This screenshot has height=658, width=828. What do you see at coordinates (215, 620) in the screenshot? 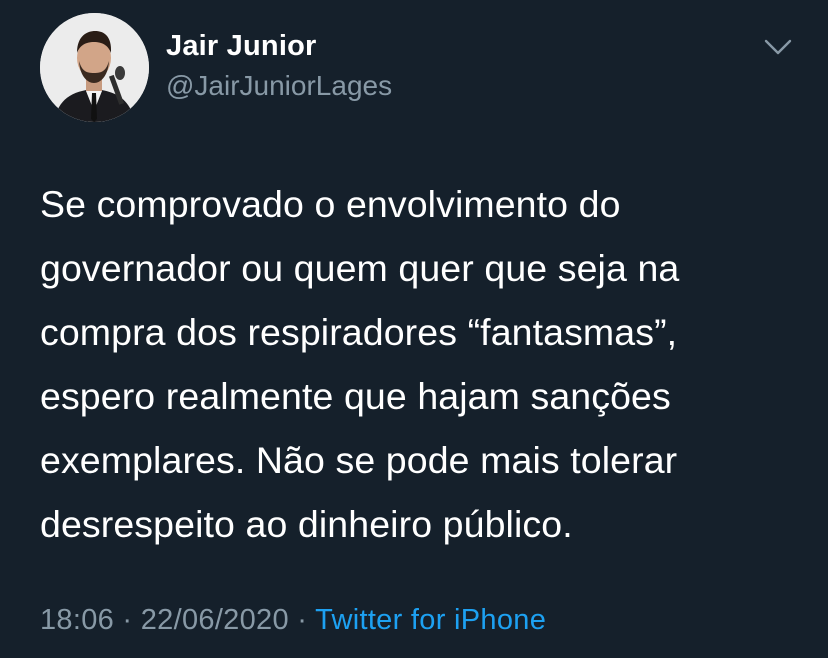
I see `tweet-date: 22/06/2020` at bounding box center [215, 620].